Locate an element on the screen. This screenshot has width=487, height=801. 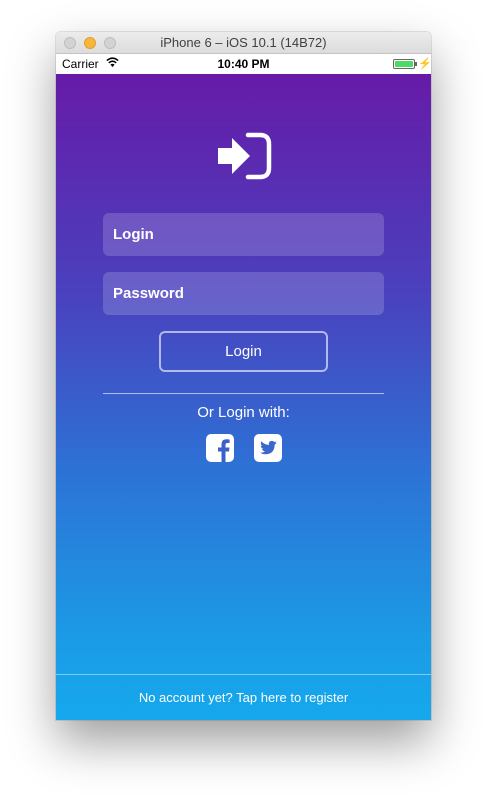
footer-divider is located at coordinates (243, 674).